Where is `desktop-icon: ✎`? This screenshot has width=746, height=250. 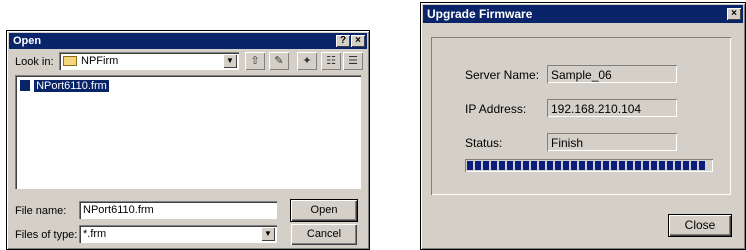
desktop-icon: ✎ is located at coordinates (279, 61).